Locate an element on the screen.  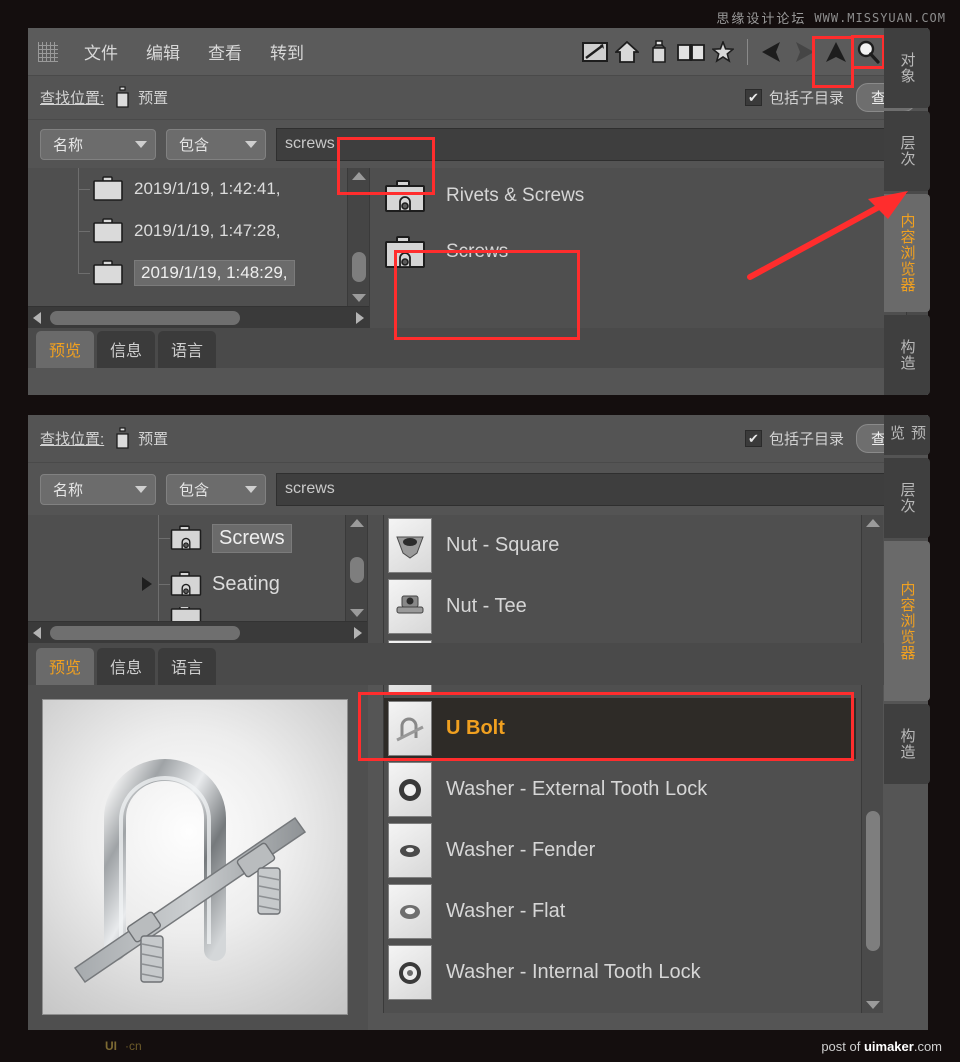
ui-cn-logo: UI ·cn is located at coordinates (121, 1046).